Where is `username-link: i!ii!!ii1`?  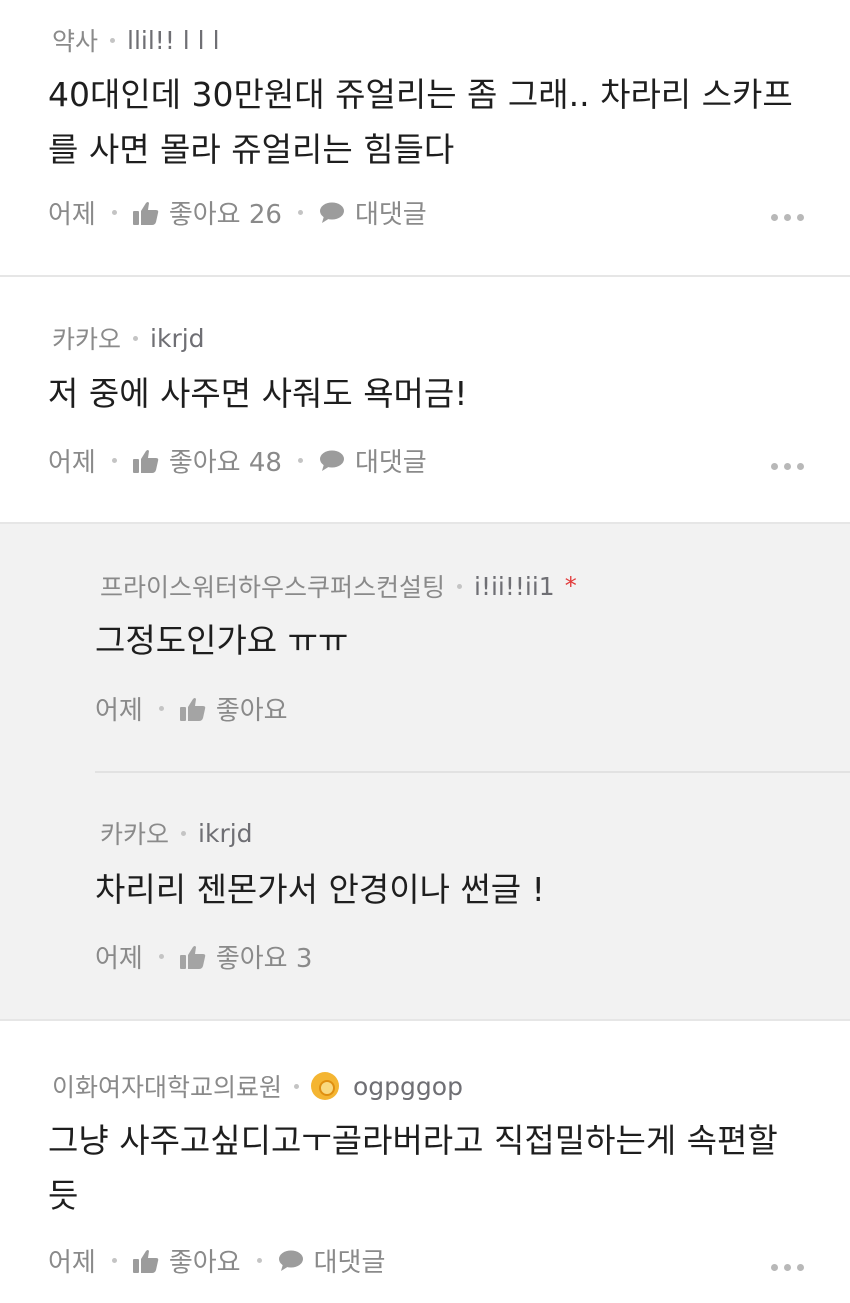 username-link: i!ii!!ii1 is located at coordinates (514, 586).